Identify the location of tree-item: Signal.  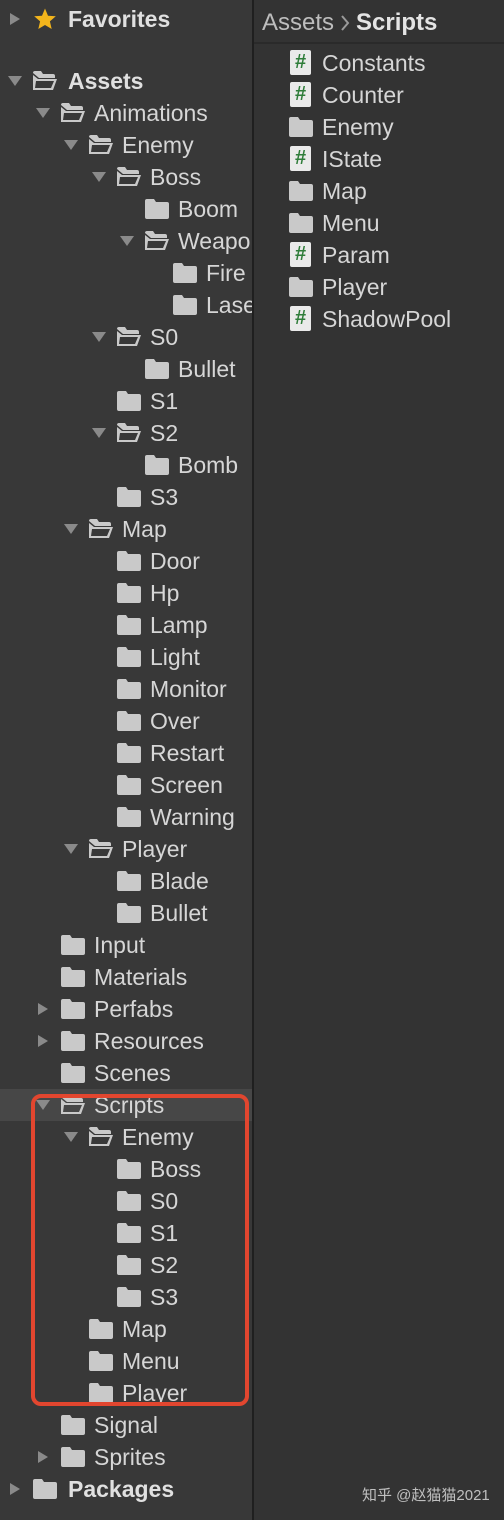
(126, 1425).